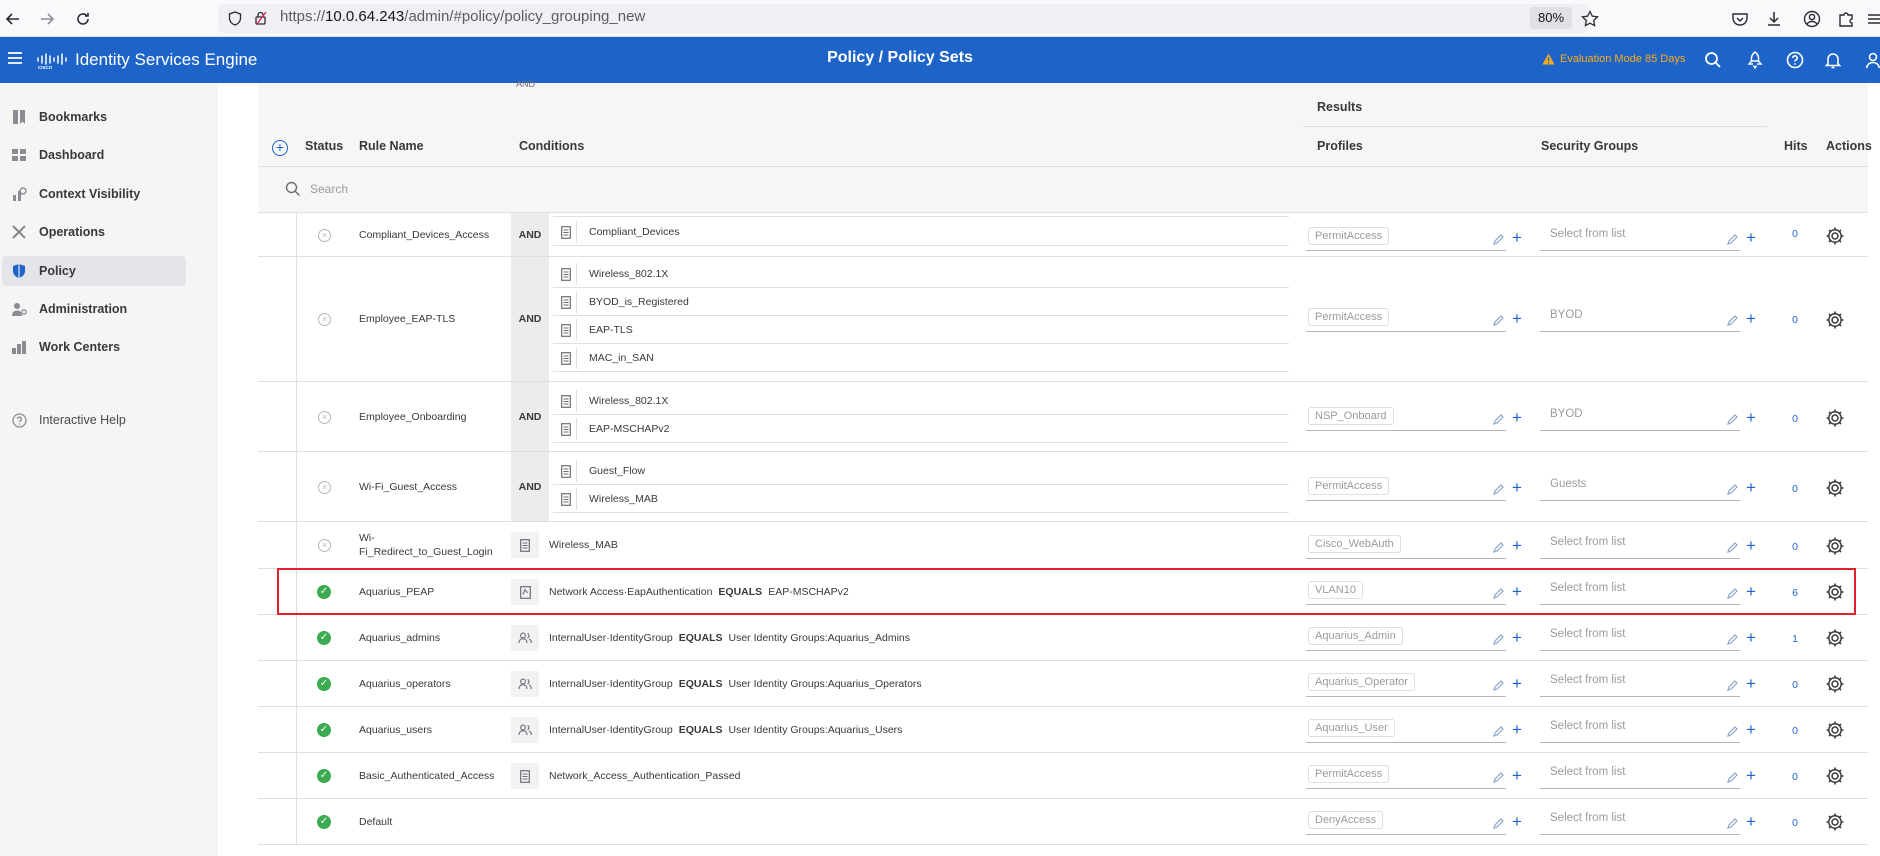 The height and width of the screenshot is (856, 1880). What do you see at coordinates (94, 155) in the screenshot?
I see `sidebar-item-dashboard: Dashboard` at bounding box center [94, 155].